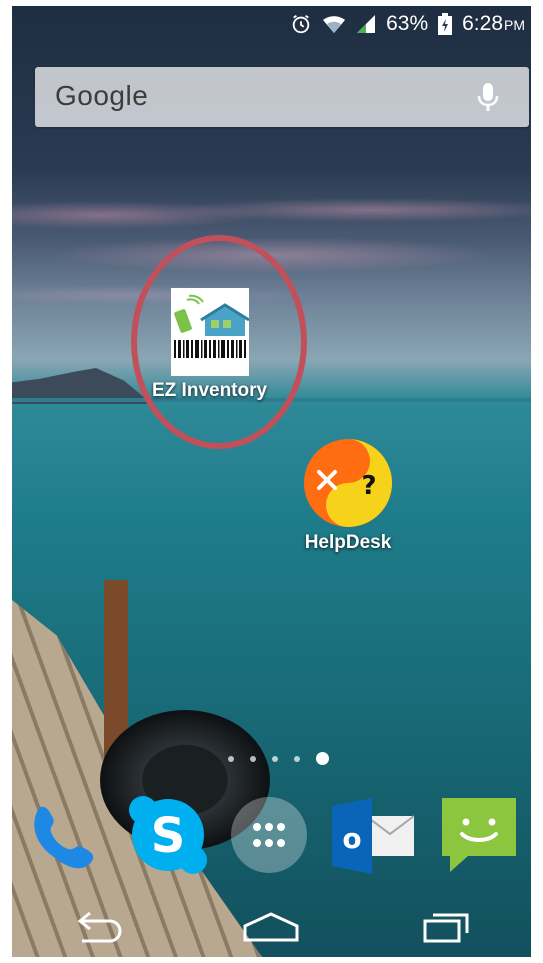 The image size is (543, 963). What do you see at coordinates (348, 542) in the screenshot?
I see `app-label-helpdesk: HelpDesk` at bounding box center [348, 542].